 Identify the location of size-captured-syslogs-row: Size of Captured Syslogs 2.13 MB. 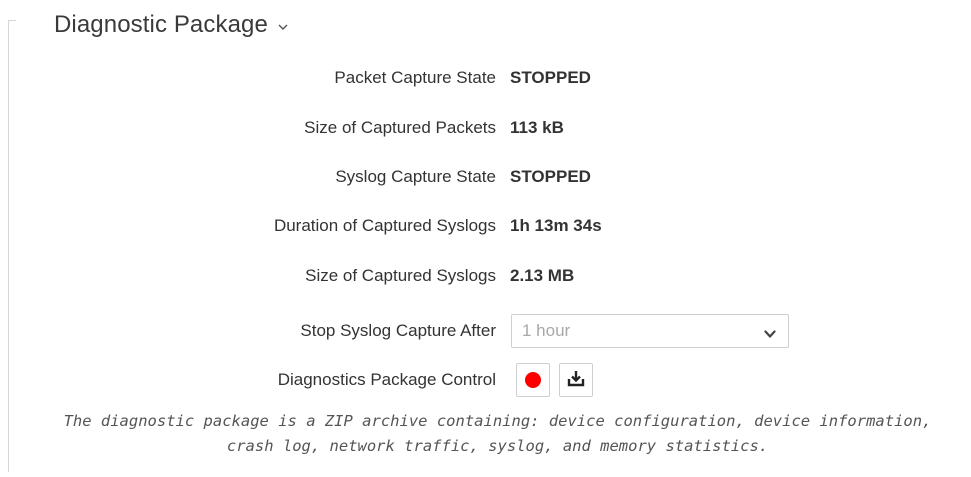
(485, 276).